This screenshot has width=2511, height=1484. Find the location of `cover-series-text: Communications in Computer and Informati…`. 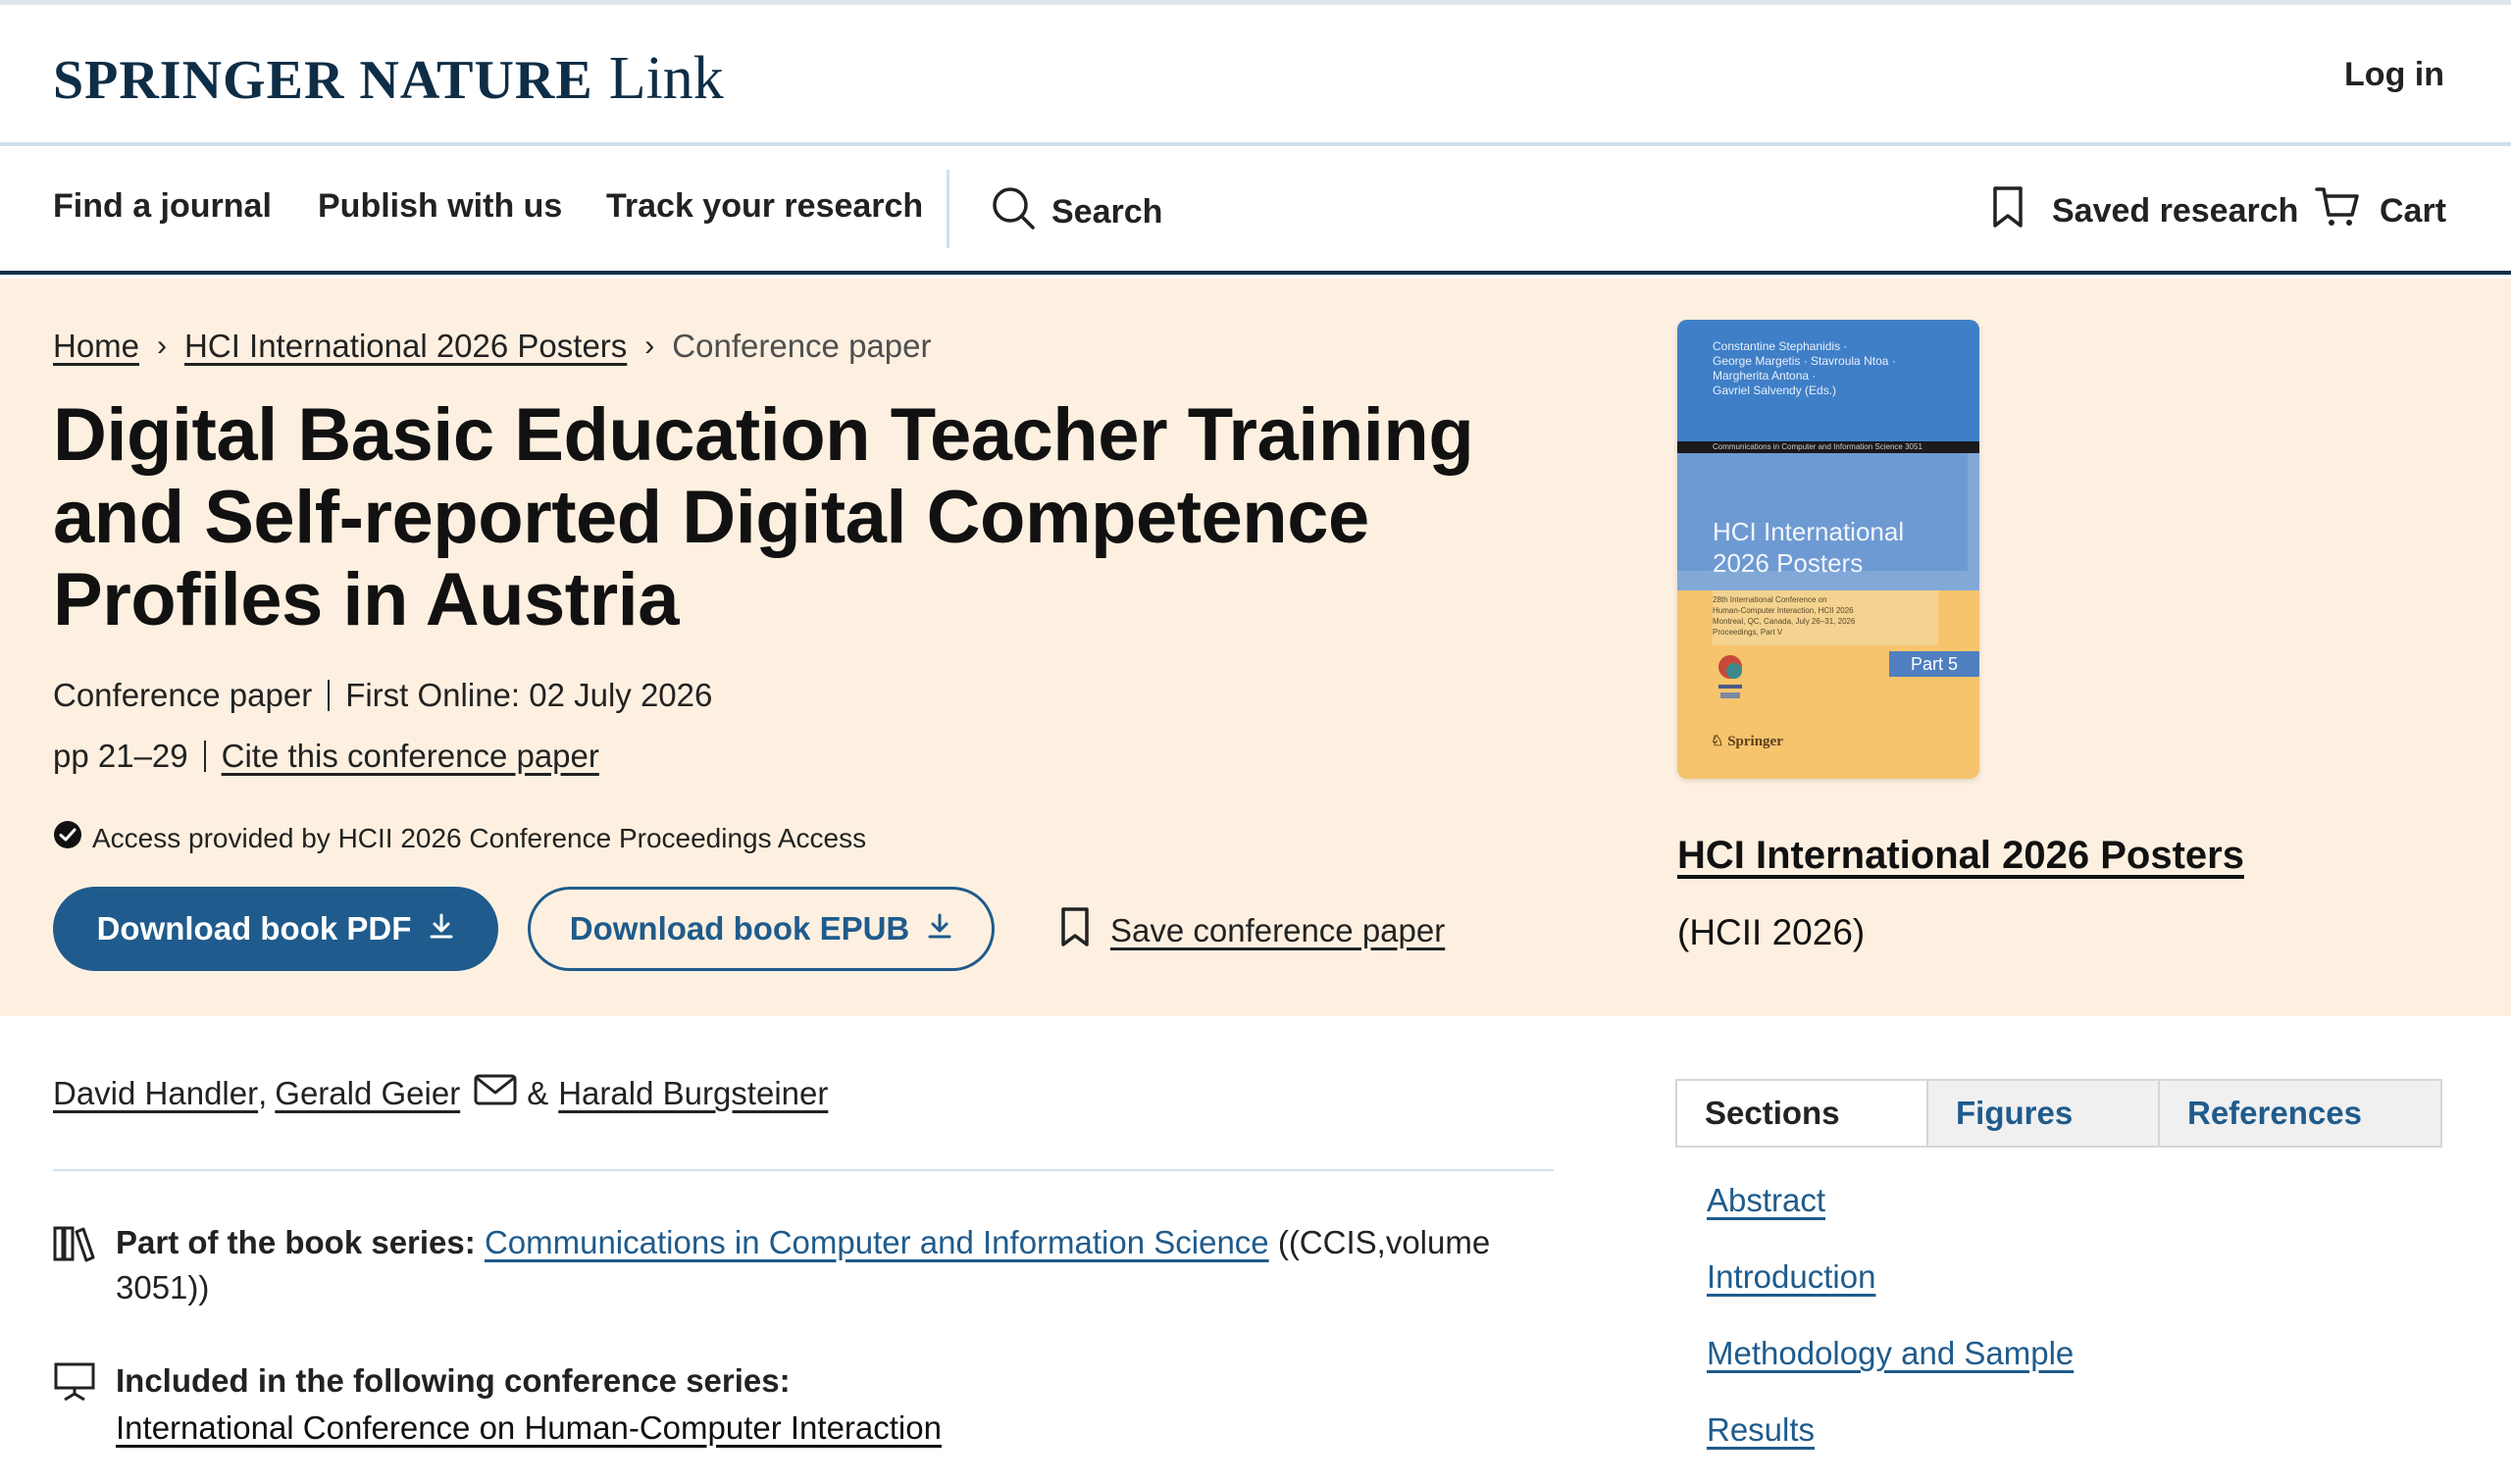

cover-series-text: Communications in Computer and Informati… is located at coordinates (1817, 447).